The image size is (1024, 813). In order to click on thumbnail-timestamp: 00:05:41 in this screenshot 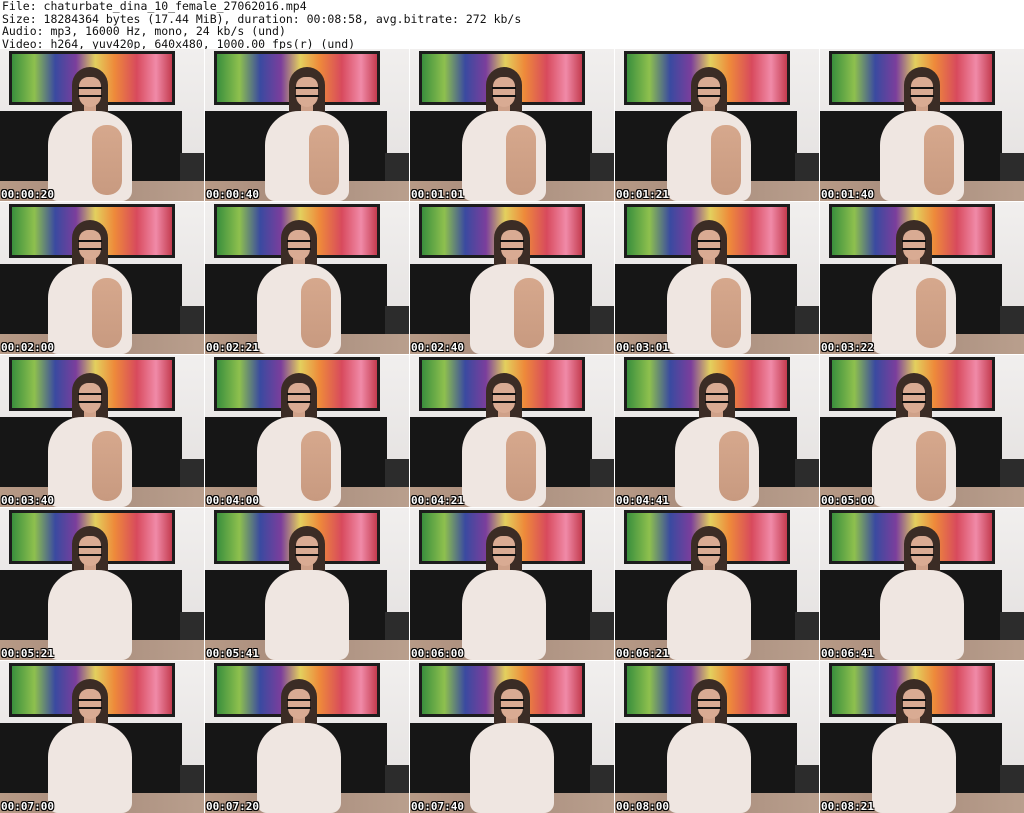, I will do `click(232, 653)`.